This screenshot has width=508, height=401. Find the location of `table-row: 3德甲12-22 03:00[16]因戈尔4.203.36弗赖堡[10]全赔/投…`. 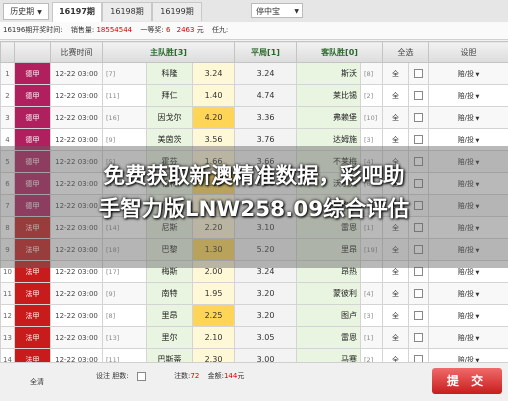

table-row: 3德甲12-22 03:00[16]因戈尔4.203.36弗赖堡[10]全赔/投… is located at coordinates (254, 118).